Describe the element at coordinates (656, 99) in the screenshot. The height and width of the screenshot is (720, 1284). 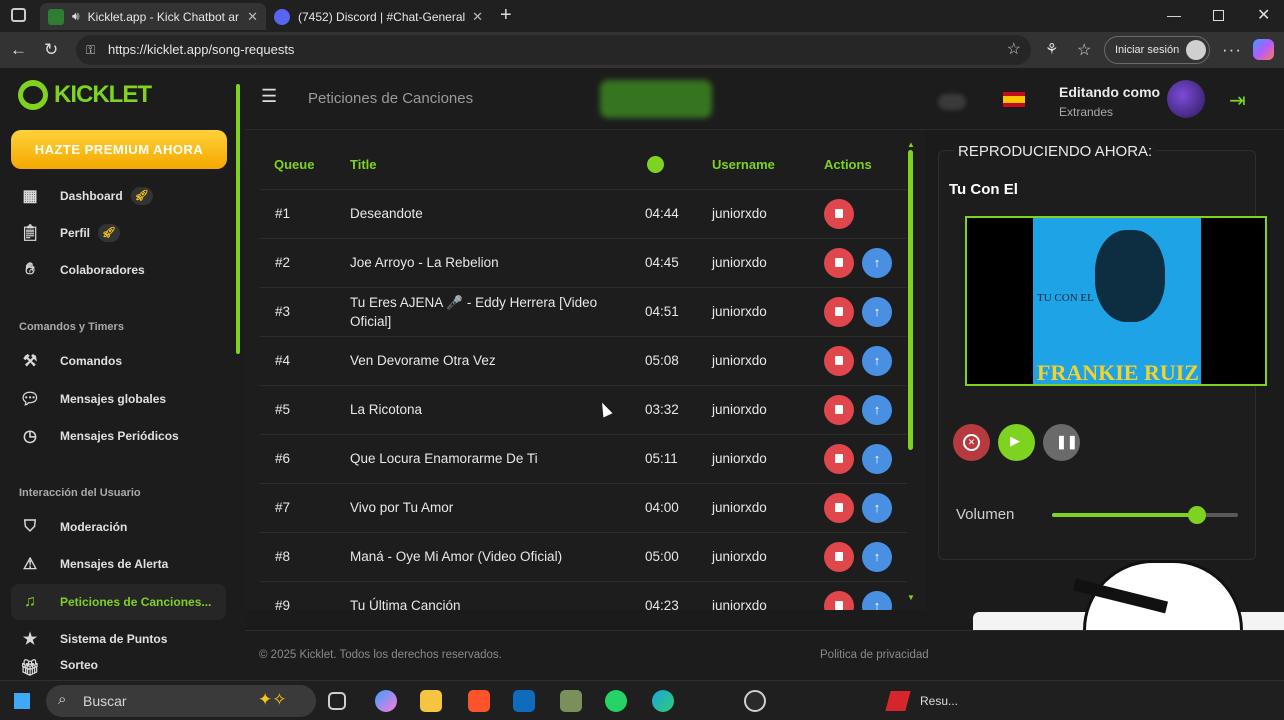
I see `blurred-header-button` at that location.